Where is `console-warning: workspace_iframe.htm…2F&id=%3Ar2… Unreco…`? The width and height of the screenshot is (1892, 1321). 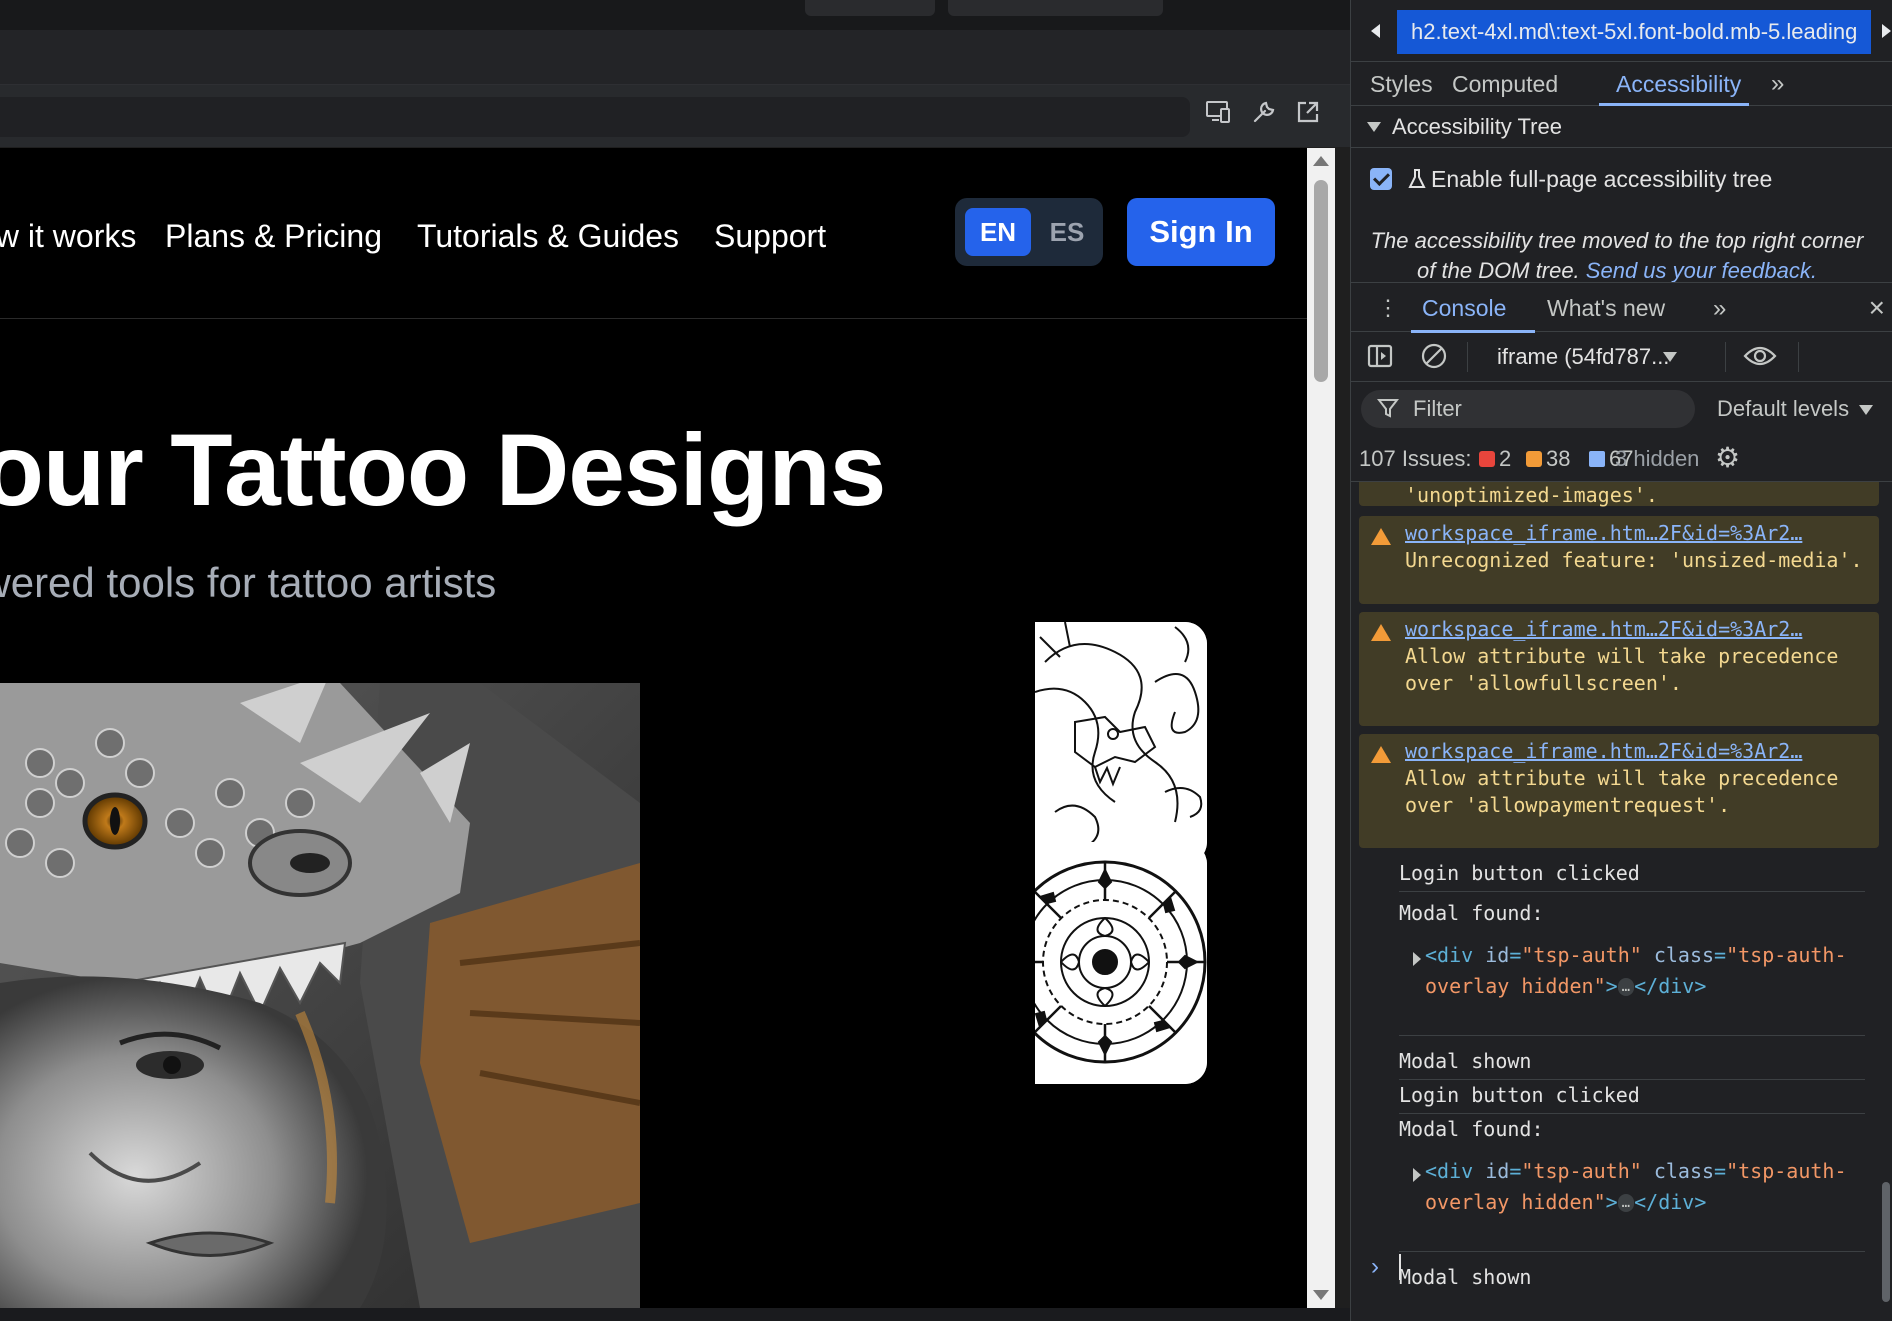 console-warning: workspace_iframe.htm…2F&id=%3Ar2… Unreco… is located at coordinates (1619, 560).